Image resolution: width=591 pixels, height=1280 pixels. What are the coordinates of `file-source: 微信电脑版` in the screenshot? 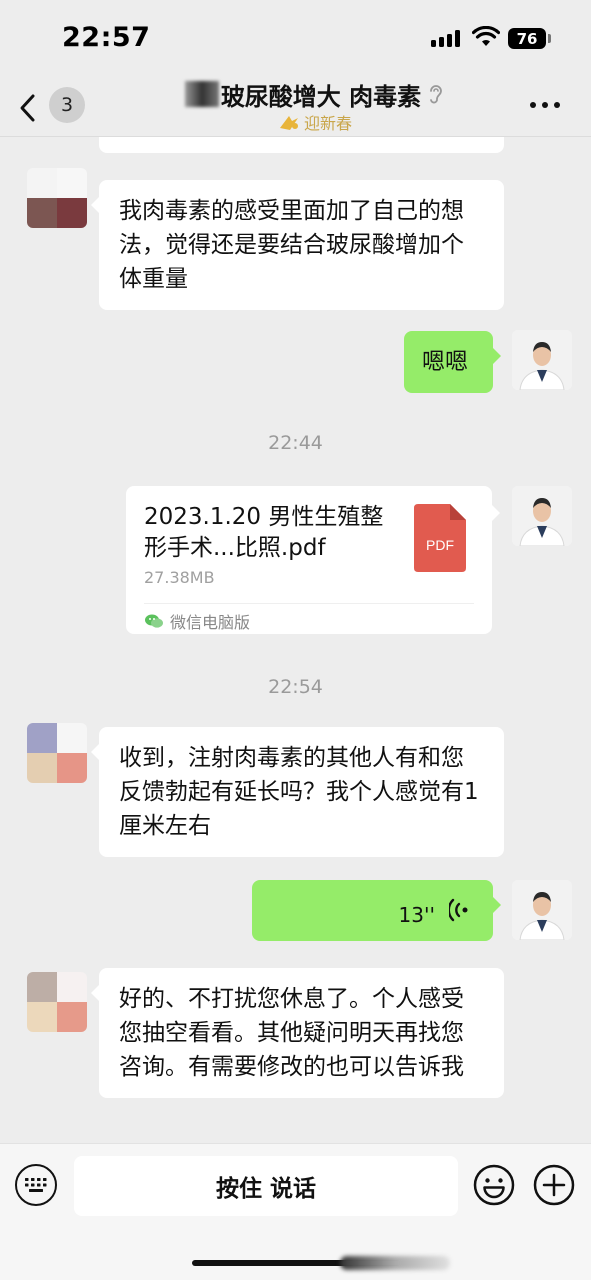 It's located at (197, 621).